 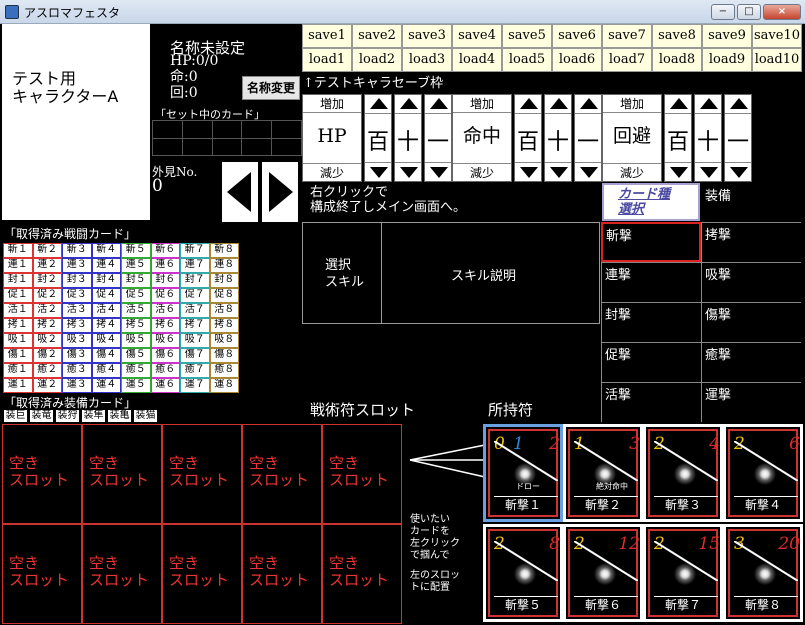 What do you see at coordinates (195, 250) in the screenshot?
I see `battle-card-item: 斬７` at bounding box center [195, 250].